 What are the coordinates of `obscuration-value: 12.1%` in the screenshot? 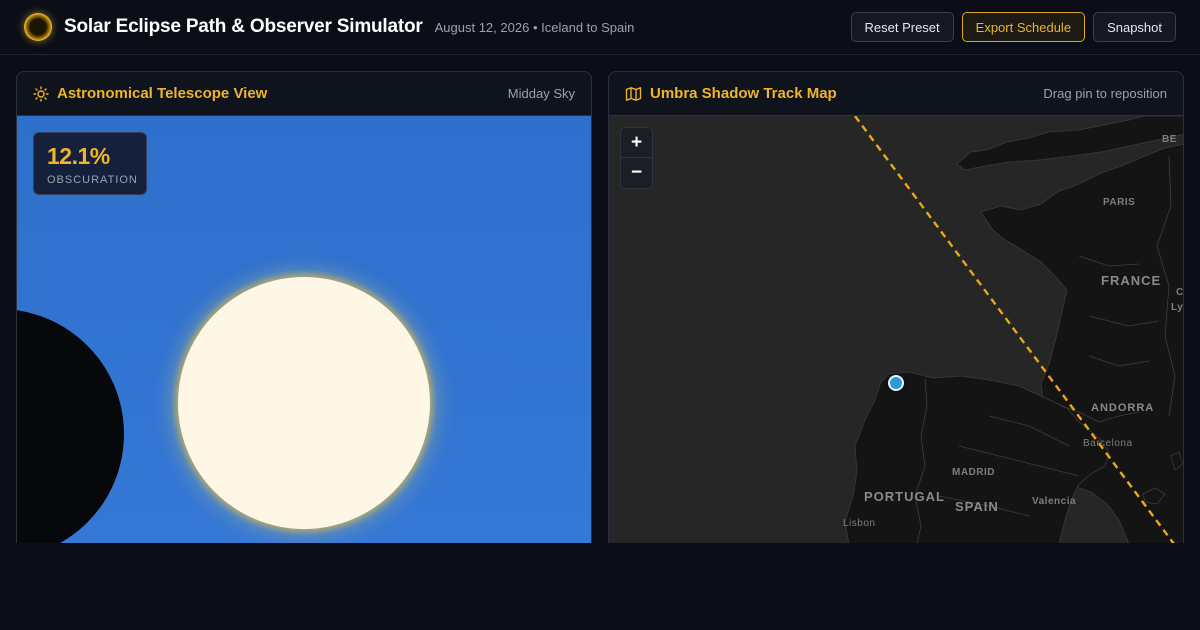 It's located at (78, 156).